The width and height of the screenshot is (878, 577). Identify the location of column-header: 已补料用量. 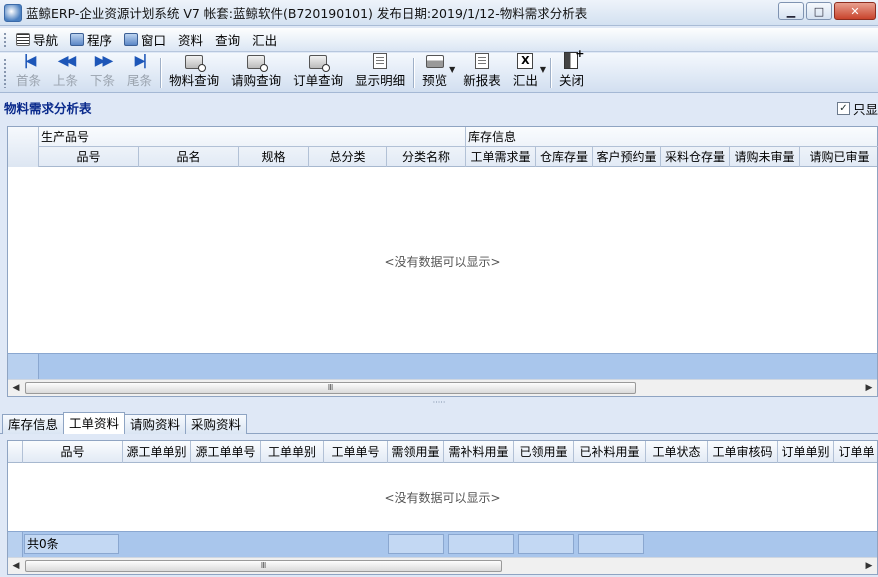
(610, 452).